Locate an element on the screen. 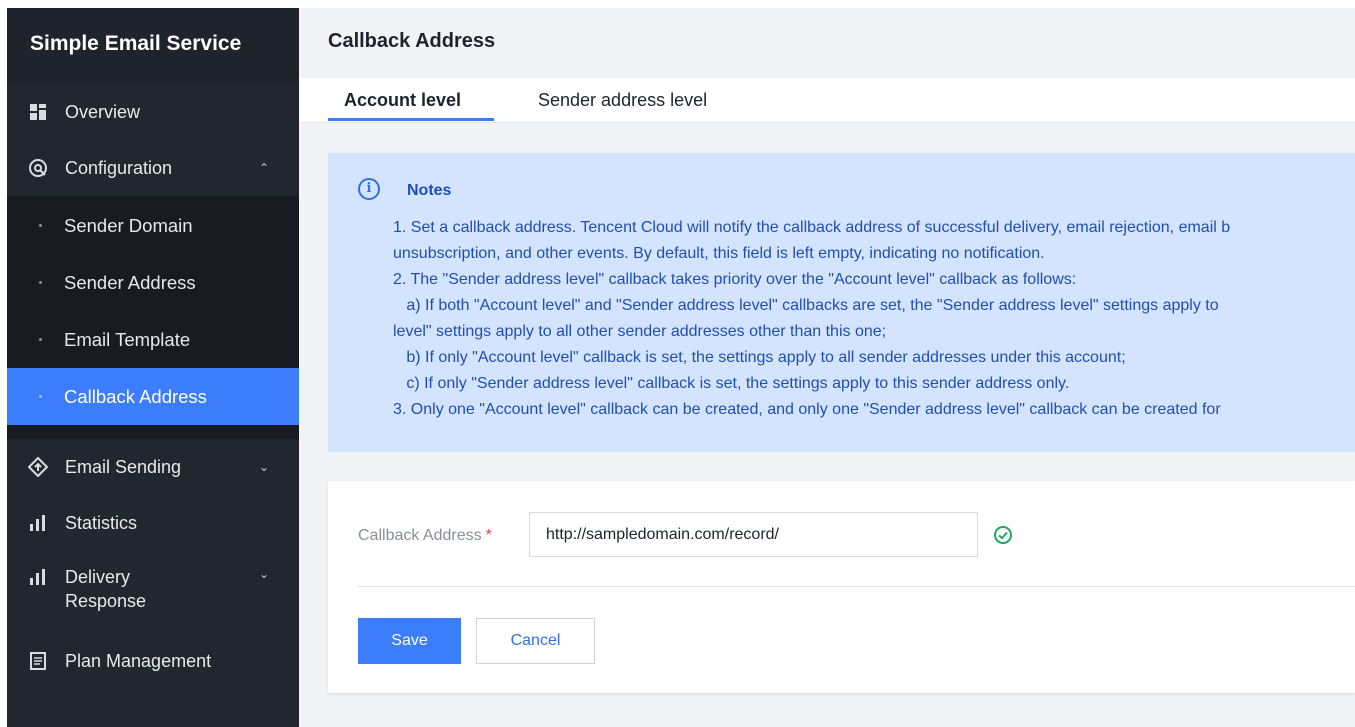  nav-item-email-sending: Email Sending ⌄ is located at coordinates (153, 467).